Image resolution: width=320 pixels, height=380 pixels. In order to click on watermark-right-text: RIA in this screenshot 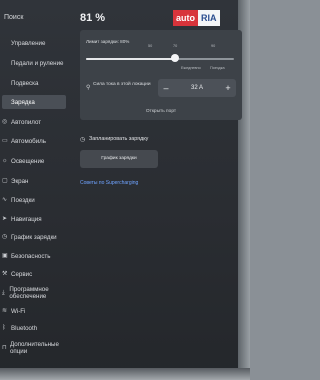, I will do `click(209, 18)`.